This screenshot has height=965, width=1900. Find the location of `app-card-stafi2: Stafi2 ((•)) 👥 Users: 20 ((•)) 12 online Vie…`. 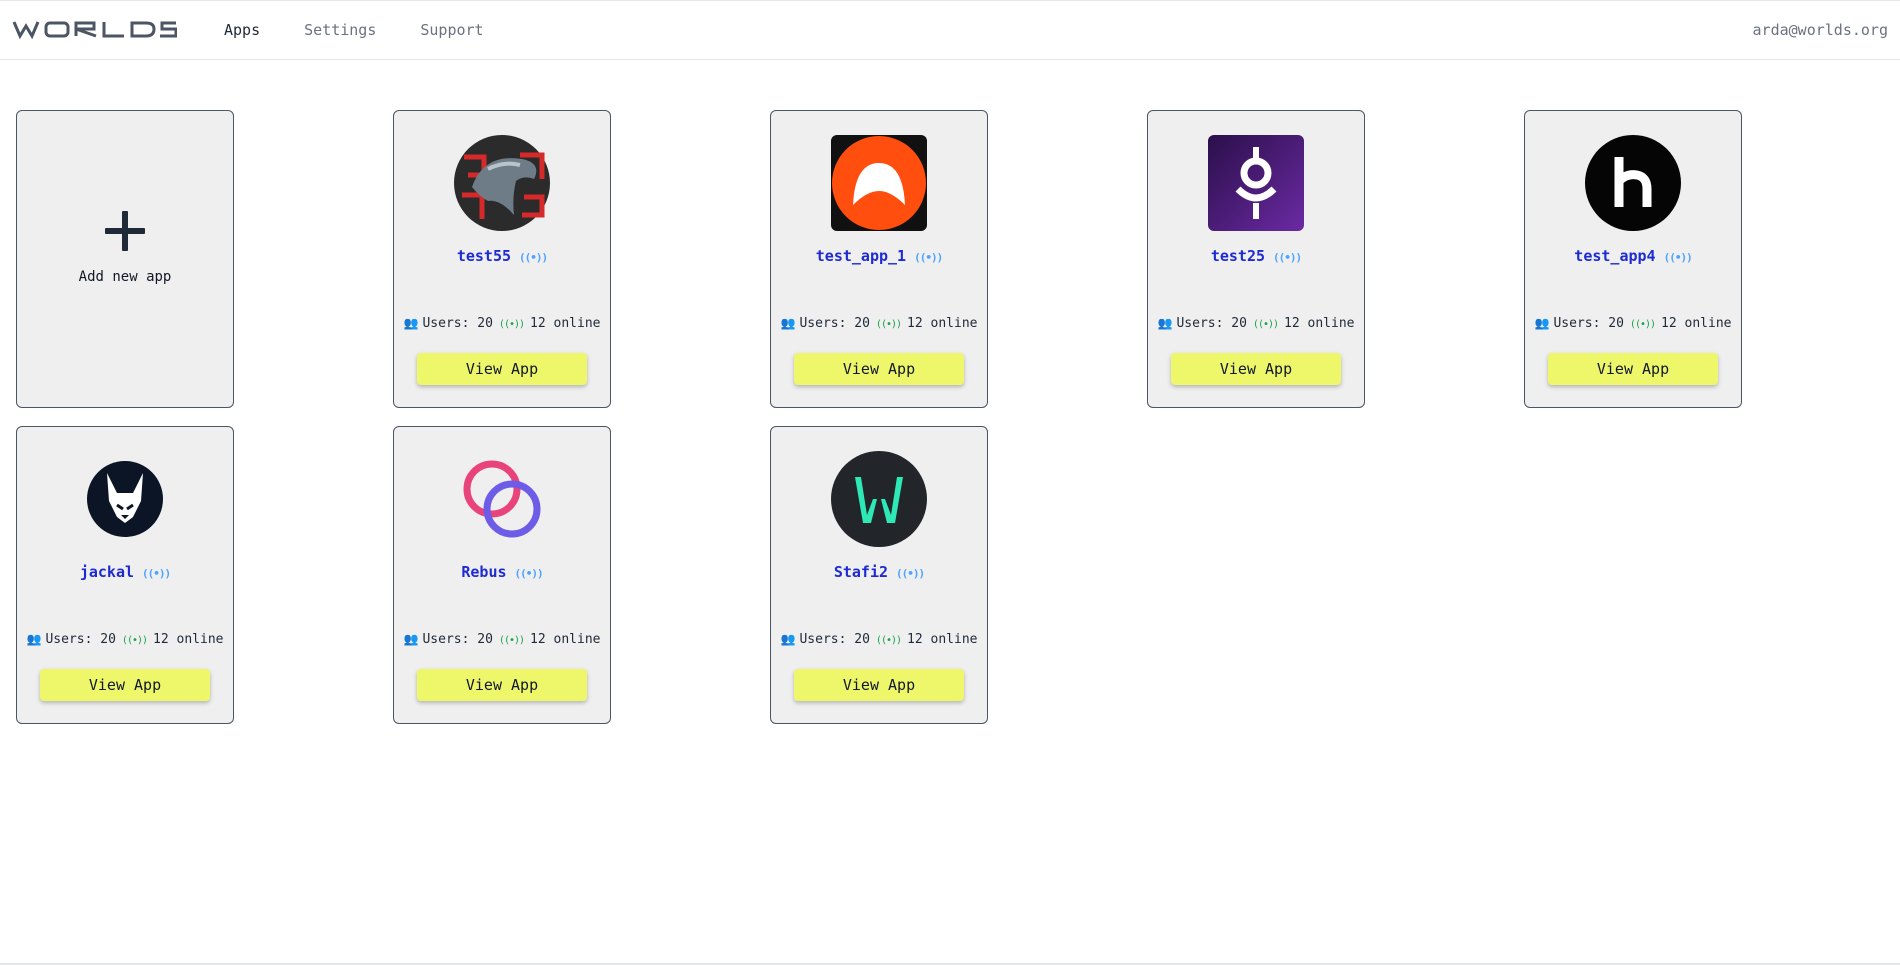

app-card-stafi2: Stafi2 ((•)) 👥 Users: 20 ((•)) 12 online Vie… is located at coordinates (879, 575).